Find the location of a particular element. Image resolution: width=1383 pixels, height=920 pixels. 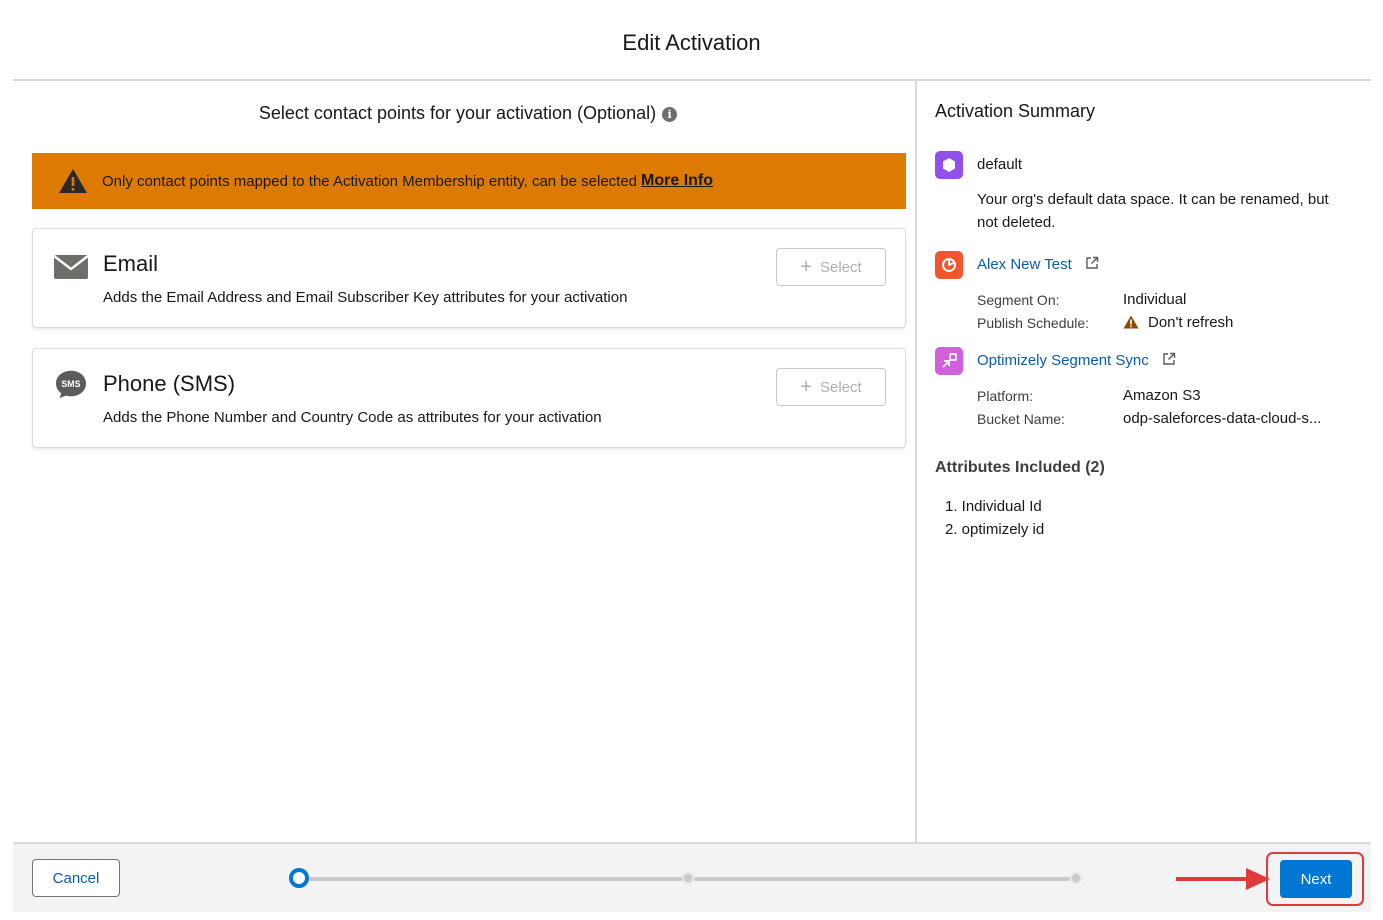

next-button: Next is located at coordinates (1316, 879).